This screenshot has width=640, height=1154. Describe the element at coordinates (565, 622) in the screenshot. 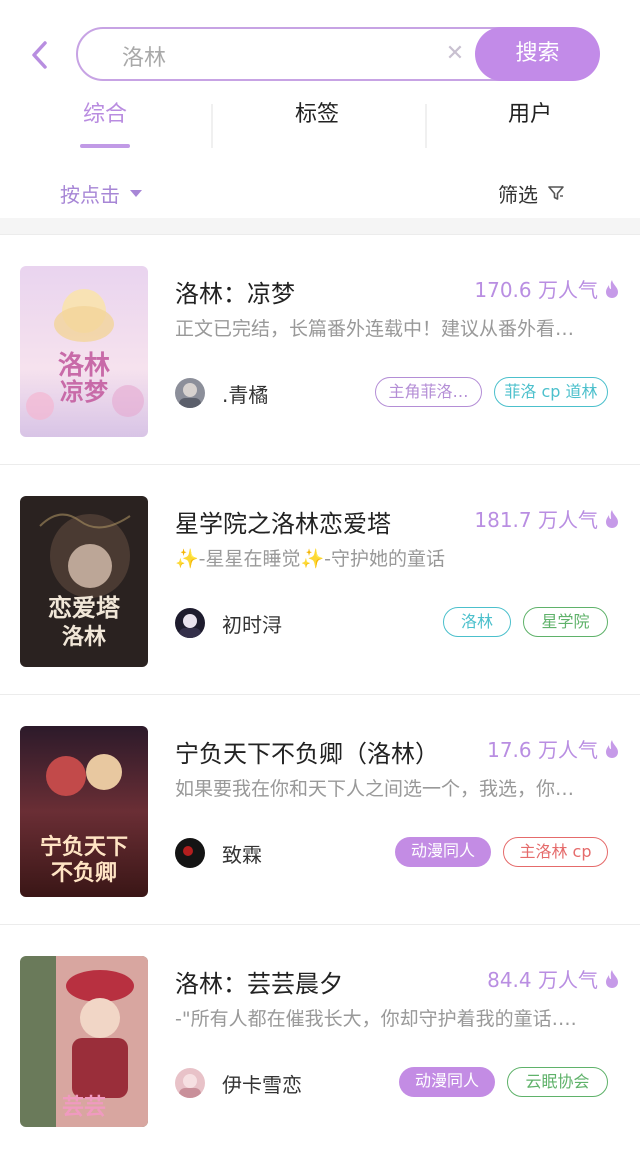

I see `tag-chip: 星学院` at that location.